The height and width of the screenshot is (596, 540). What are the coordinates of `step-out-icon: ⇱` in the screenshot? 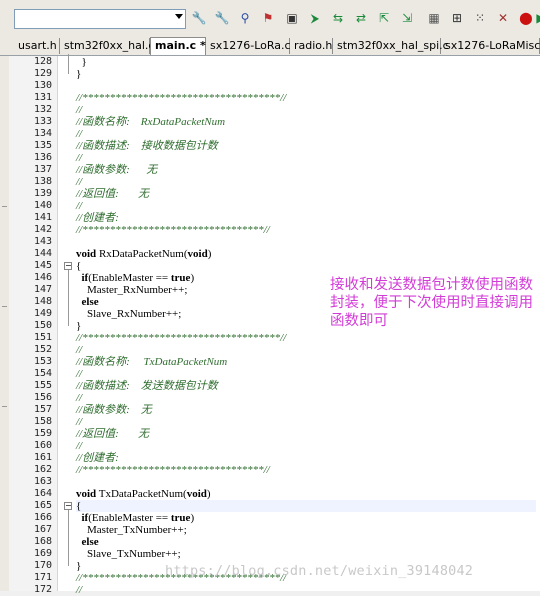 It's located at (384, 18).